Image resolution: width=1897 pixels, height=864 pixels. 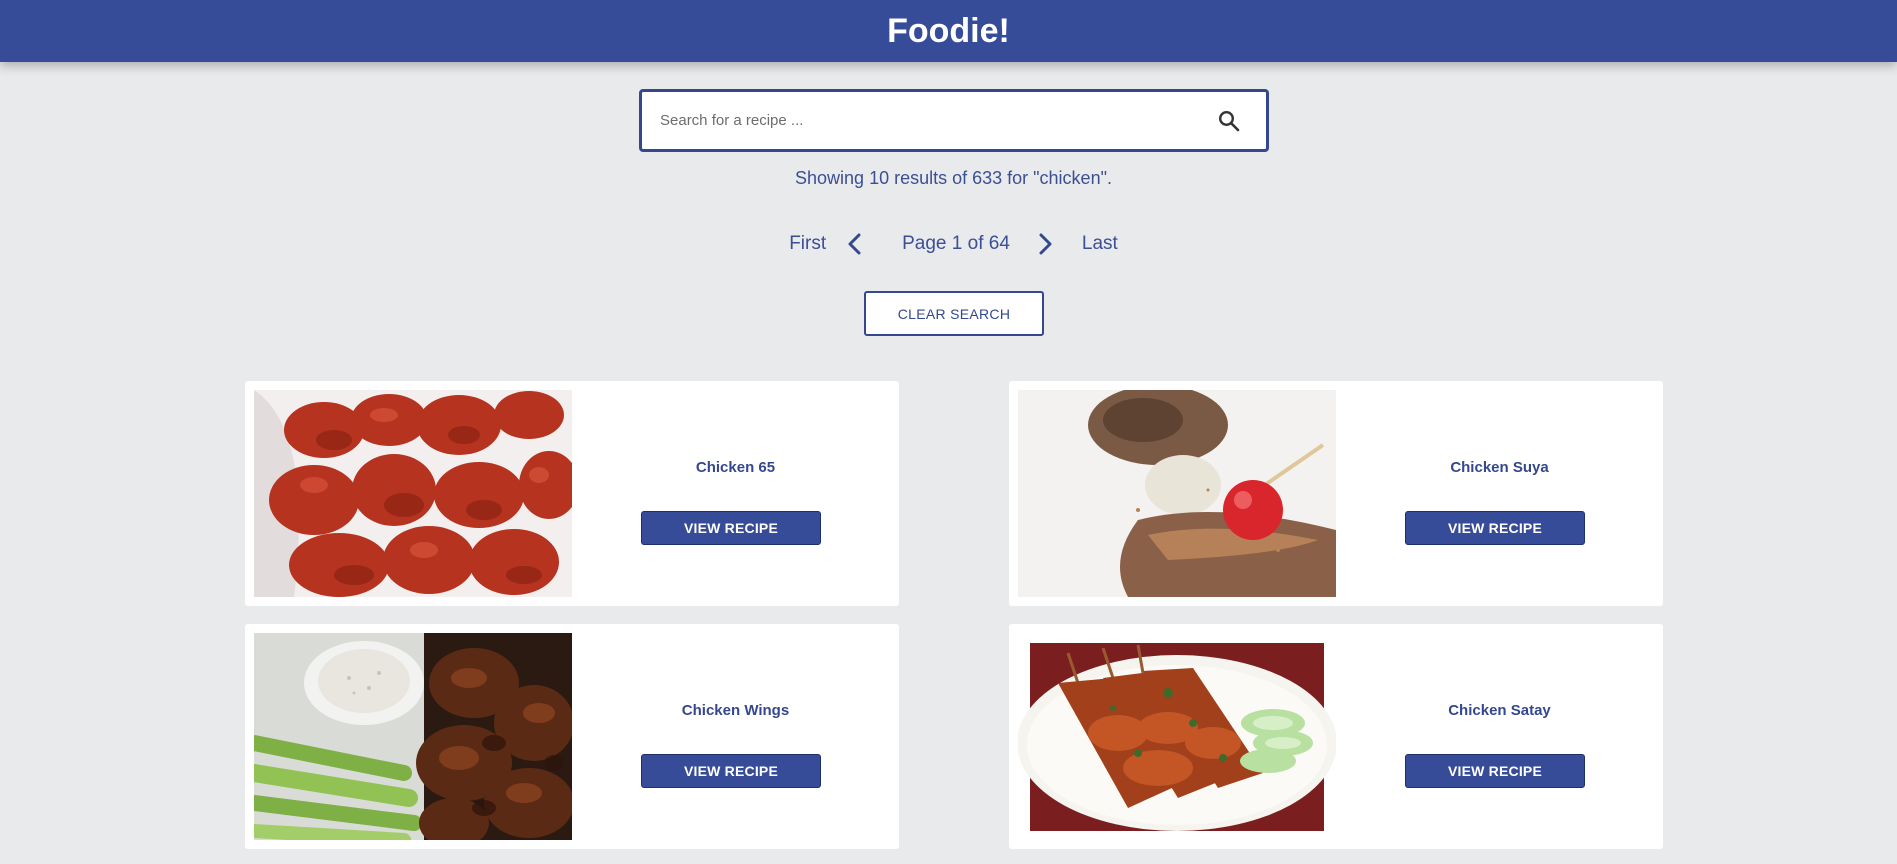 I want to click on recipe-card: Chicken Suya VIEW RECIPE, so click(x=1336, y=493).